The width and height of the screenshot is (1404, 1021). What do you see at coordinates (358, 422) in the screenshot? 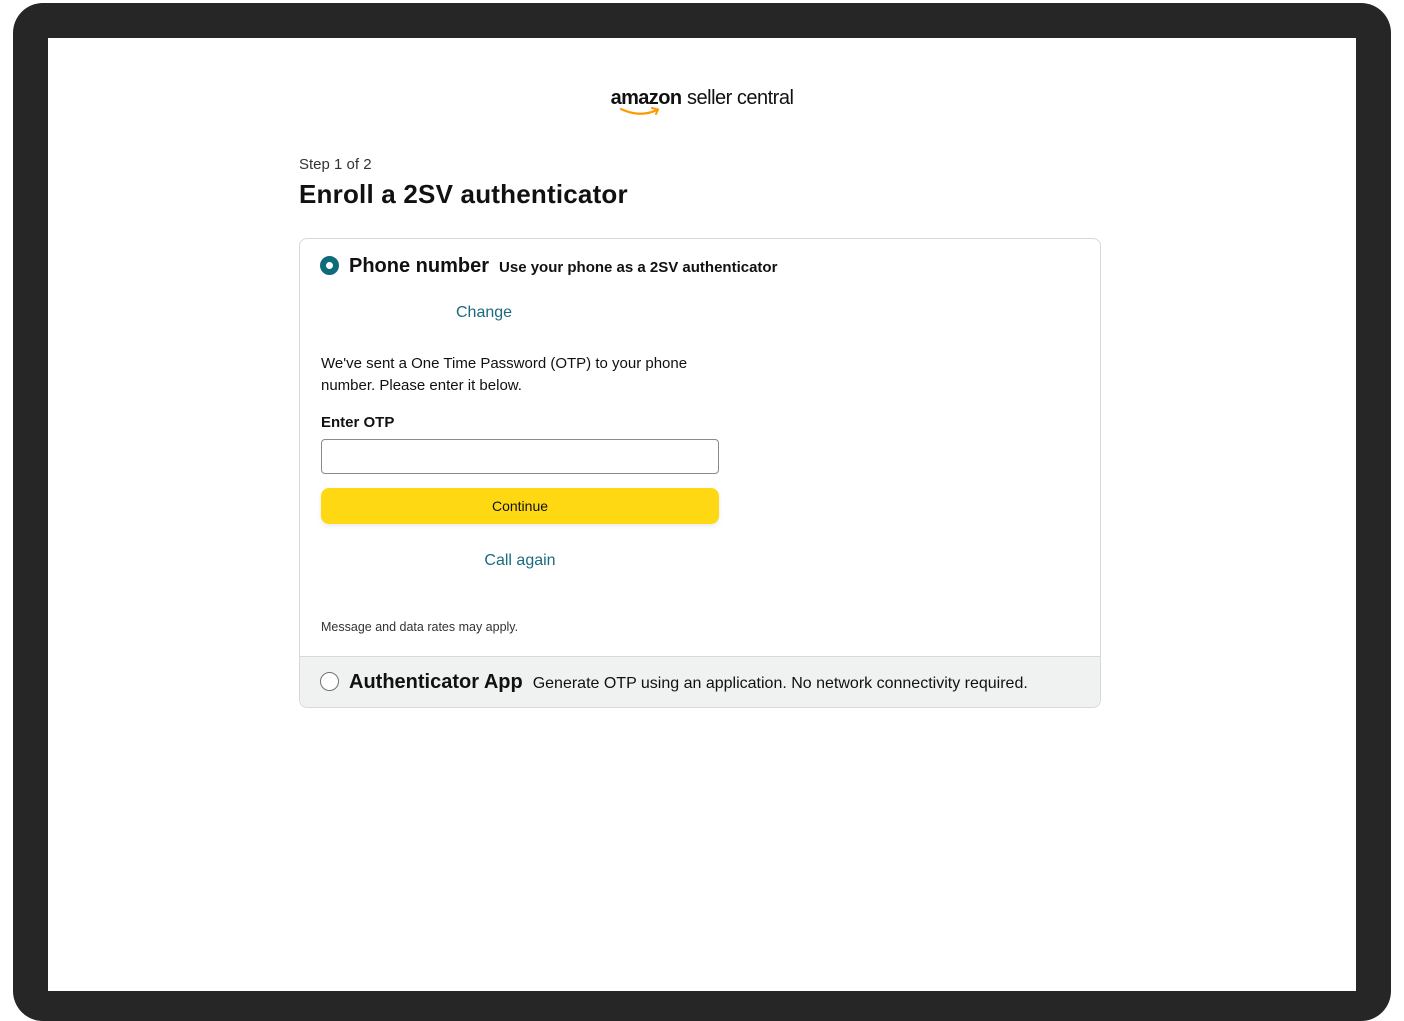
I see `otp-field-label: Enter OTP` at bounding box center [358, 422].